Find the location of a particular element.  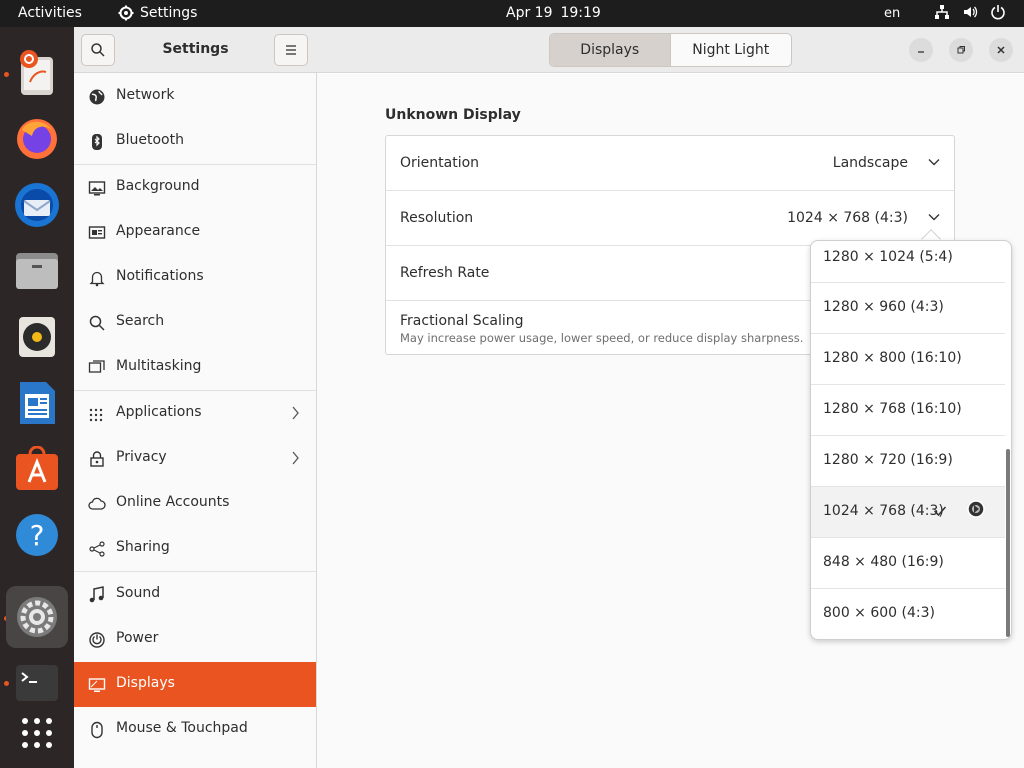

resolution-option: 1280 × 768 (16:10) is located at coordinates (908, 410).